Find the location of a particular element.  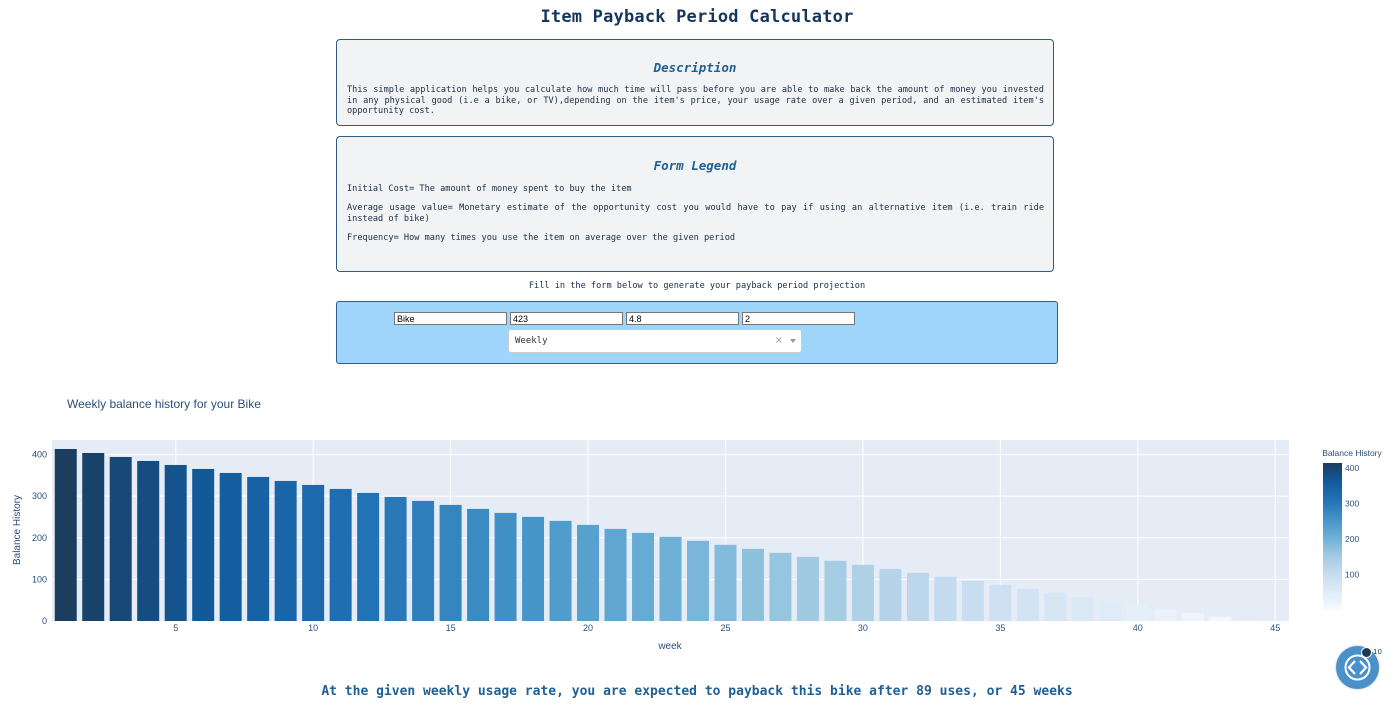

notification-badge is located at coordinates (1366, 652).